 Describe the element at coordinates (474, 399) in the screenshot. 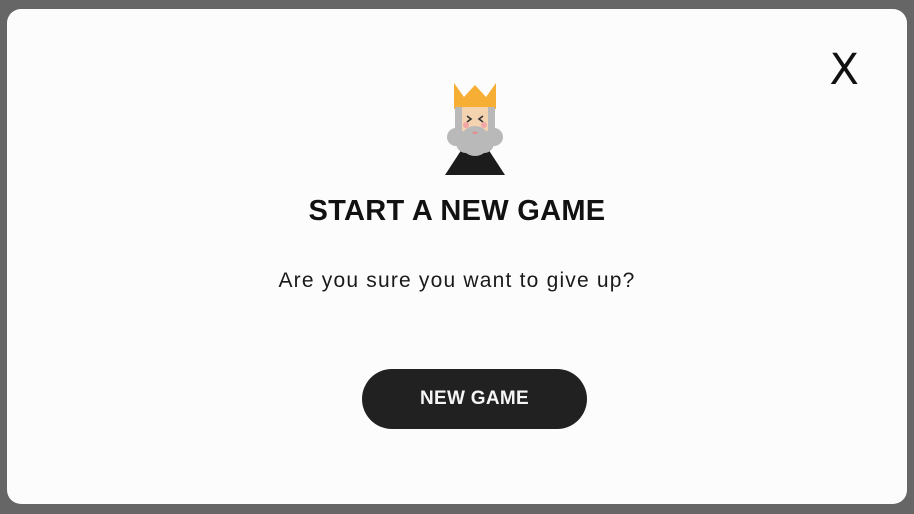

I see `new-game-button: NEW GAME` at that location.